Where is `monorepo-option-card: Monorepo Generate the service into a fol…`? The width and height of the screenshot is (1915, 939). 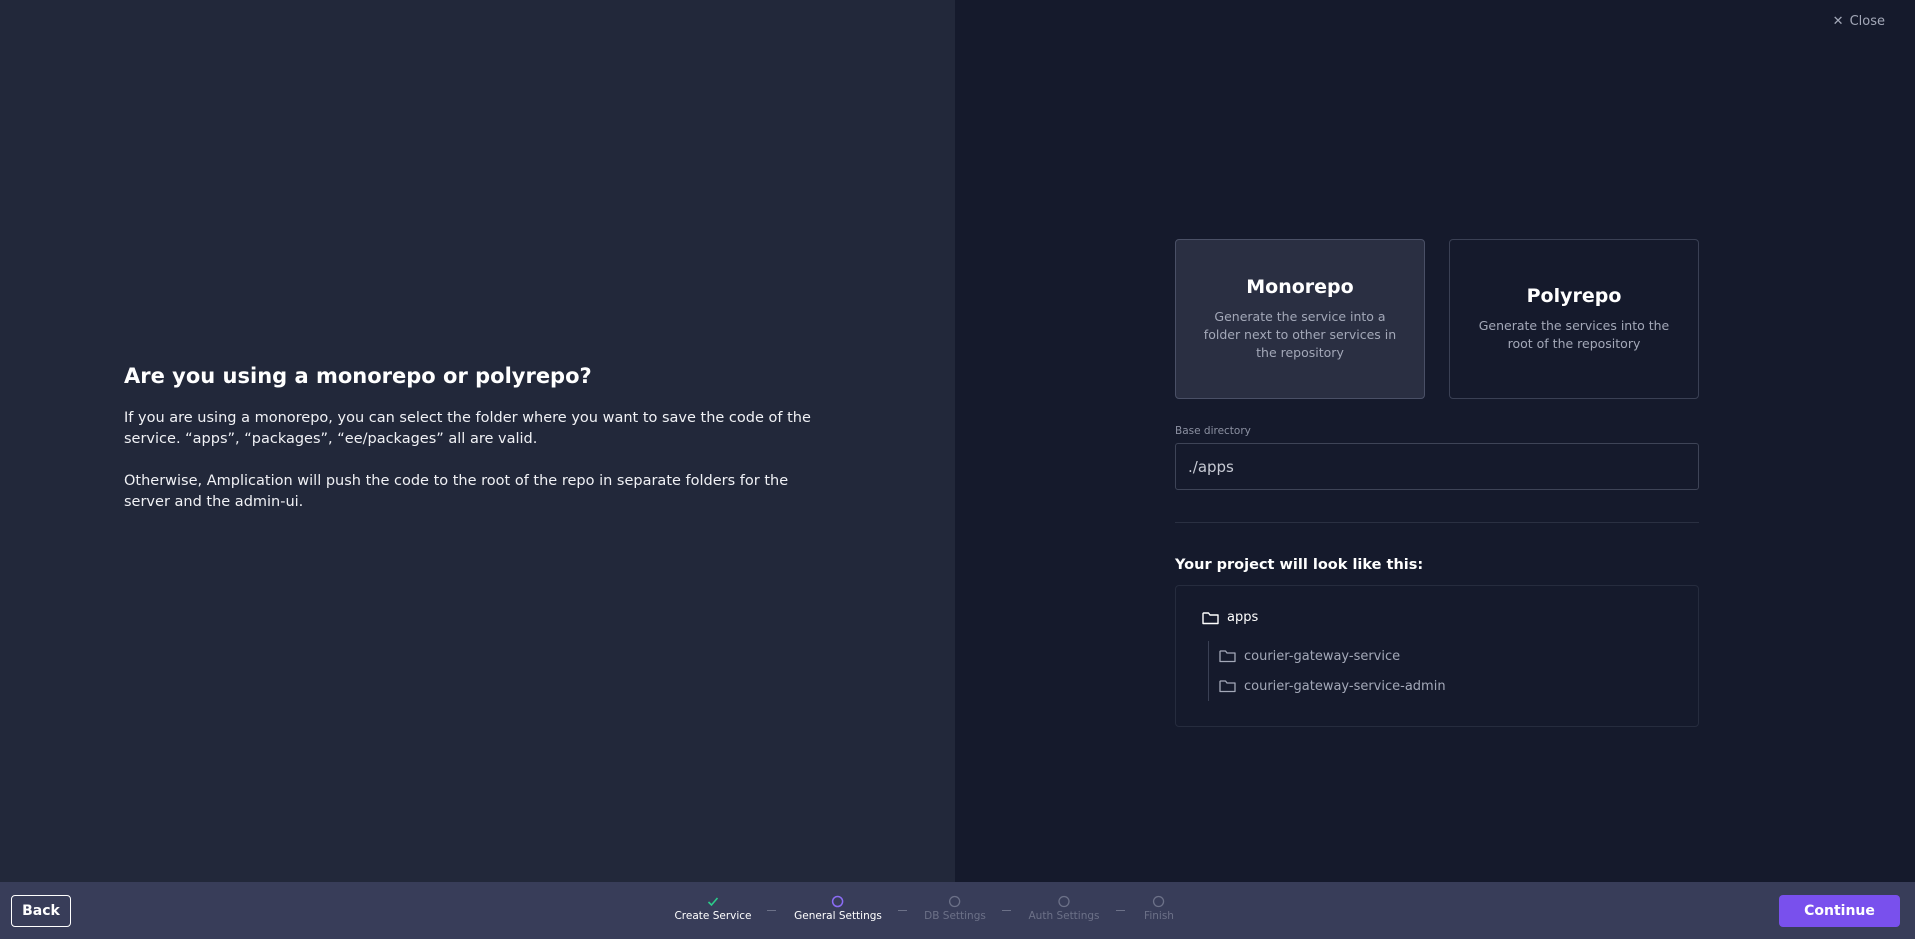
monorepo-option-card: Monorepo Generate the service into a fol… is located at coordinates (1300, 319).